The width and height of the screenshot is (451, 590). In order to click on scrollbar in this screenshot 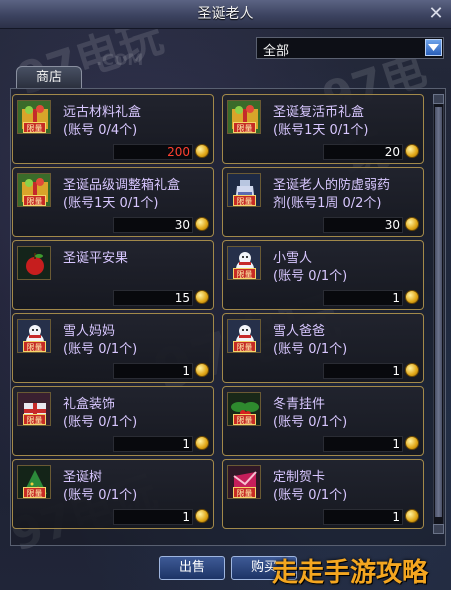, I will do `click(438, 314)`.